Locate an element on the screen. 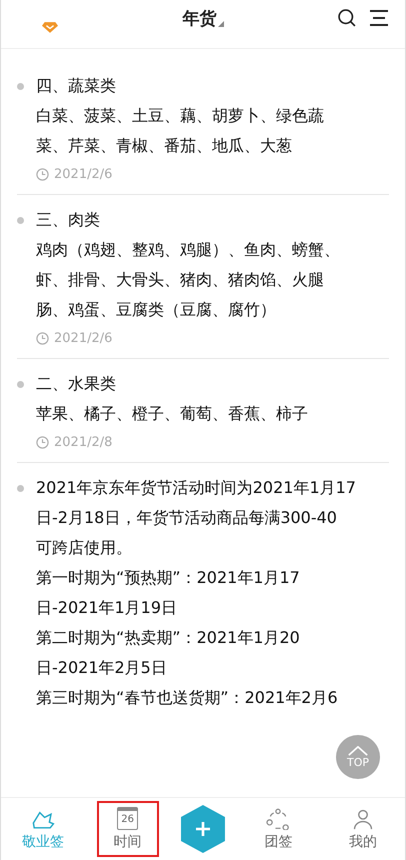 The image size is (406, 860). calendar-icon: 26 is located at coordinates (127, 818).